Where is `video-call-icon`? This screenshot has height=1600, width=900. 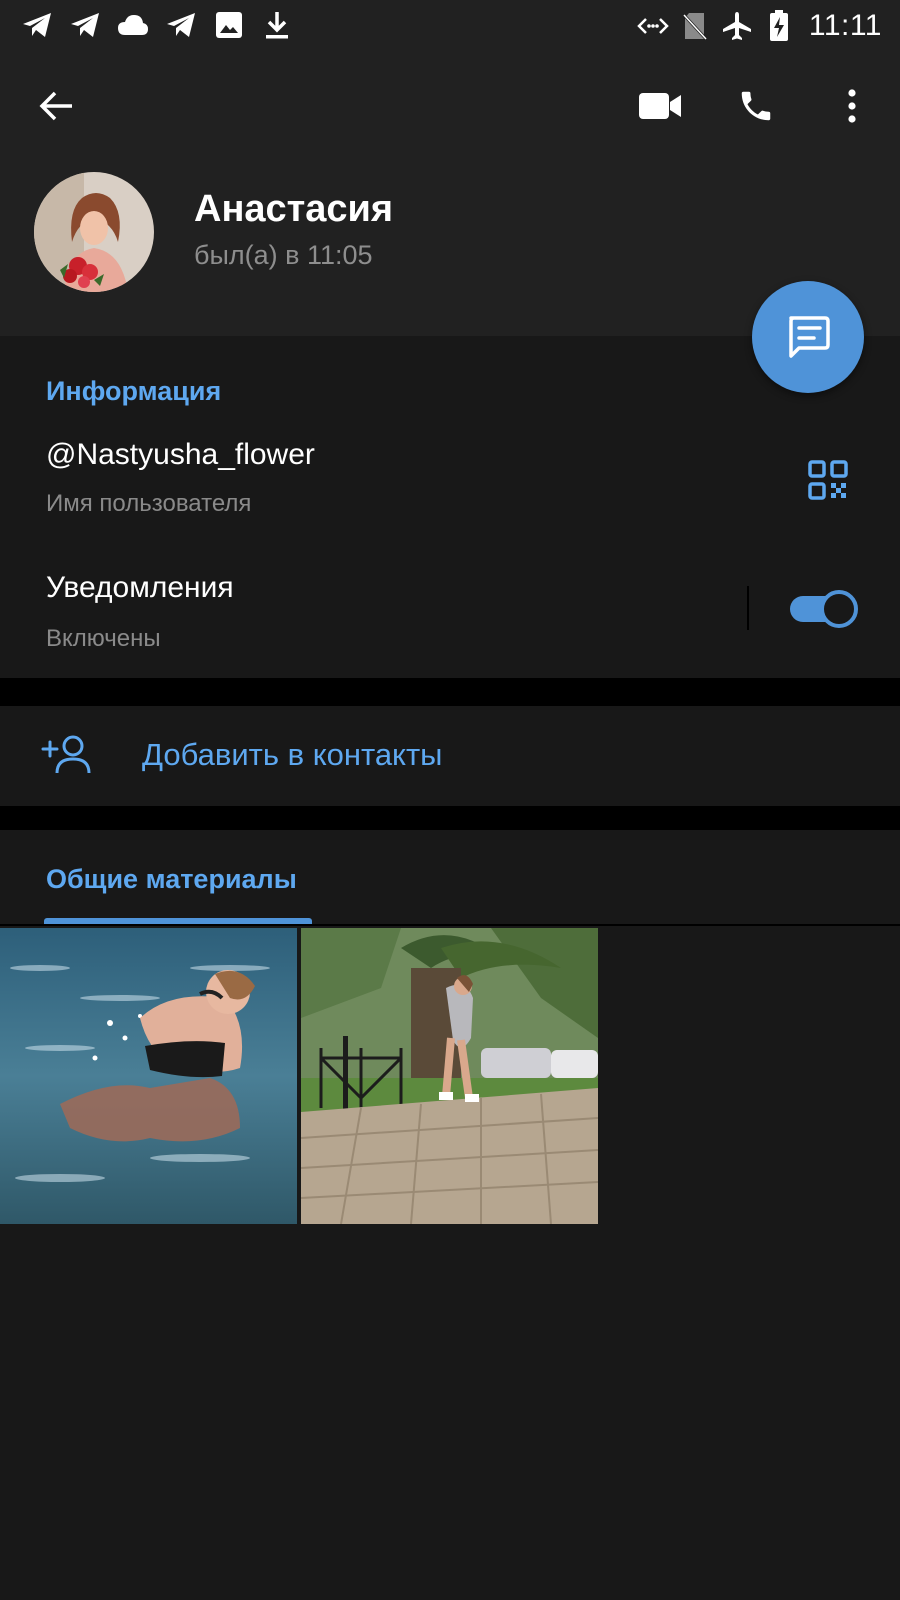
video-call-icon is located at coordinates (660, 106).